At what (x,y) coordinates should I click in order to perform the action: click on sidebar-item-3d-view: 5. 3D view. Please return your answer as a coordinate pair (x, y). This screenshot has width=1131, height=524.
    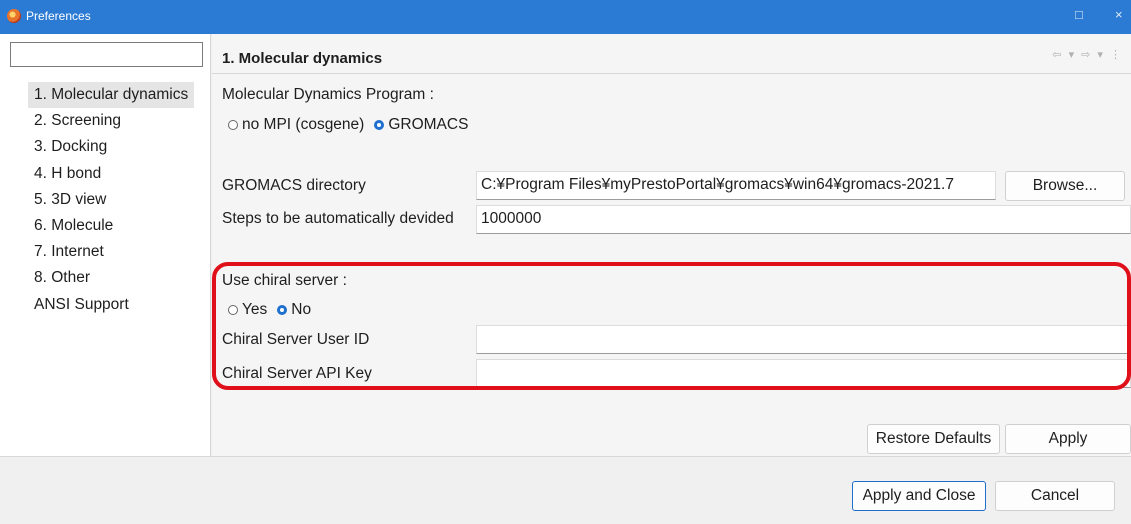
    Looking at the image, I should click on (111, 200).